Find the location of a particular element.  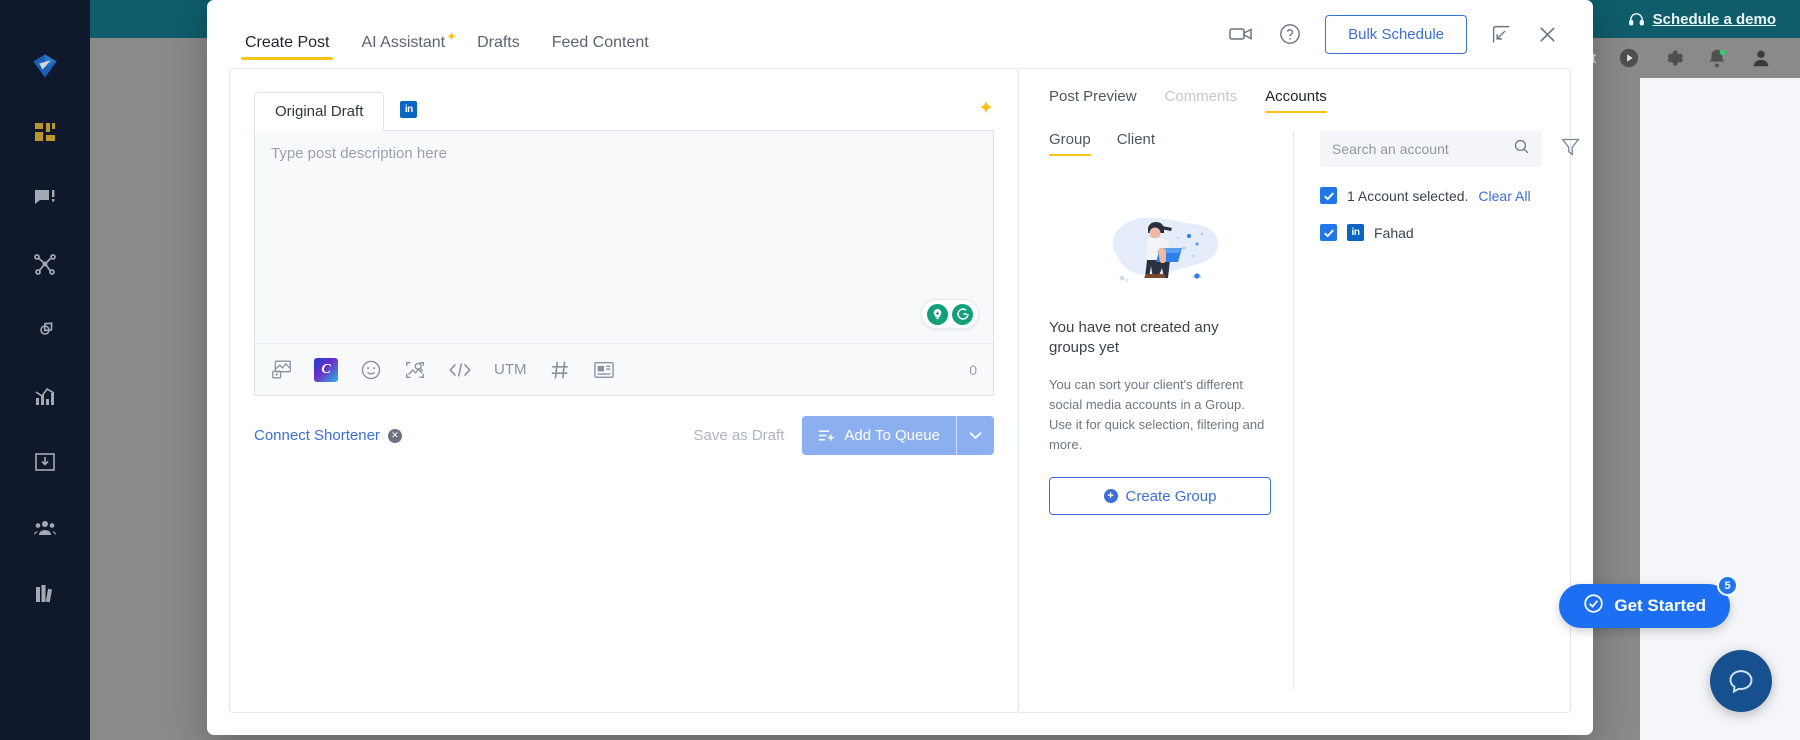

add-to-queue-group: Add To Queue is located at coordinates (898, 435).